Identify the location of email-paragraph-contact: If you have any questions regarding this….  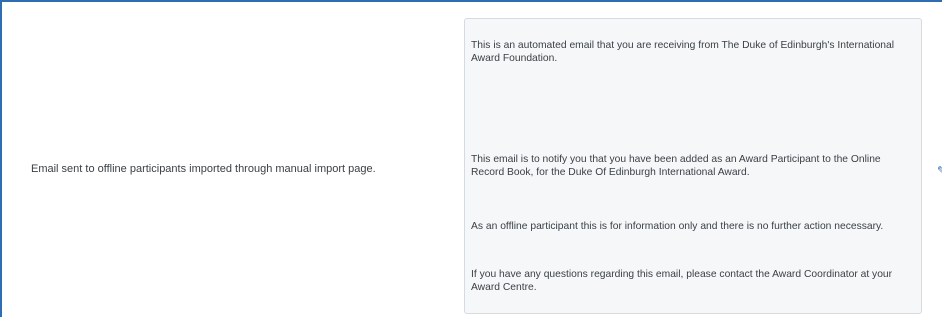
(682, 281).